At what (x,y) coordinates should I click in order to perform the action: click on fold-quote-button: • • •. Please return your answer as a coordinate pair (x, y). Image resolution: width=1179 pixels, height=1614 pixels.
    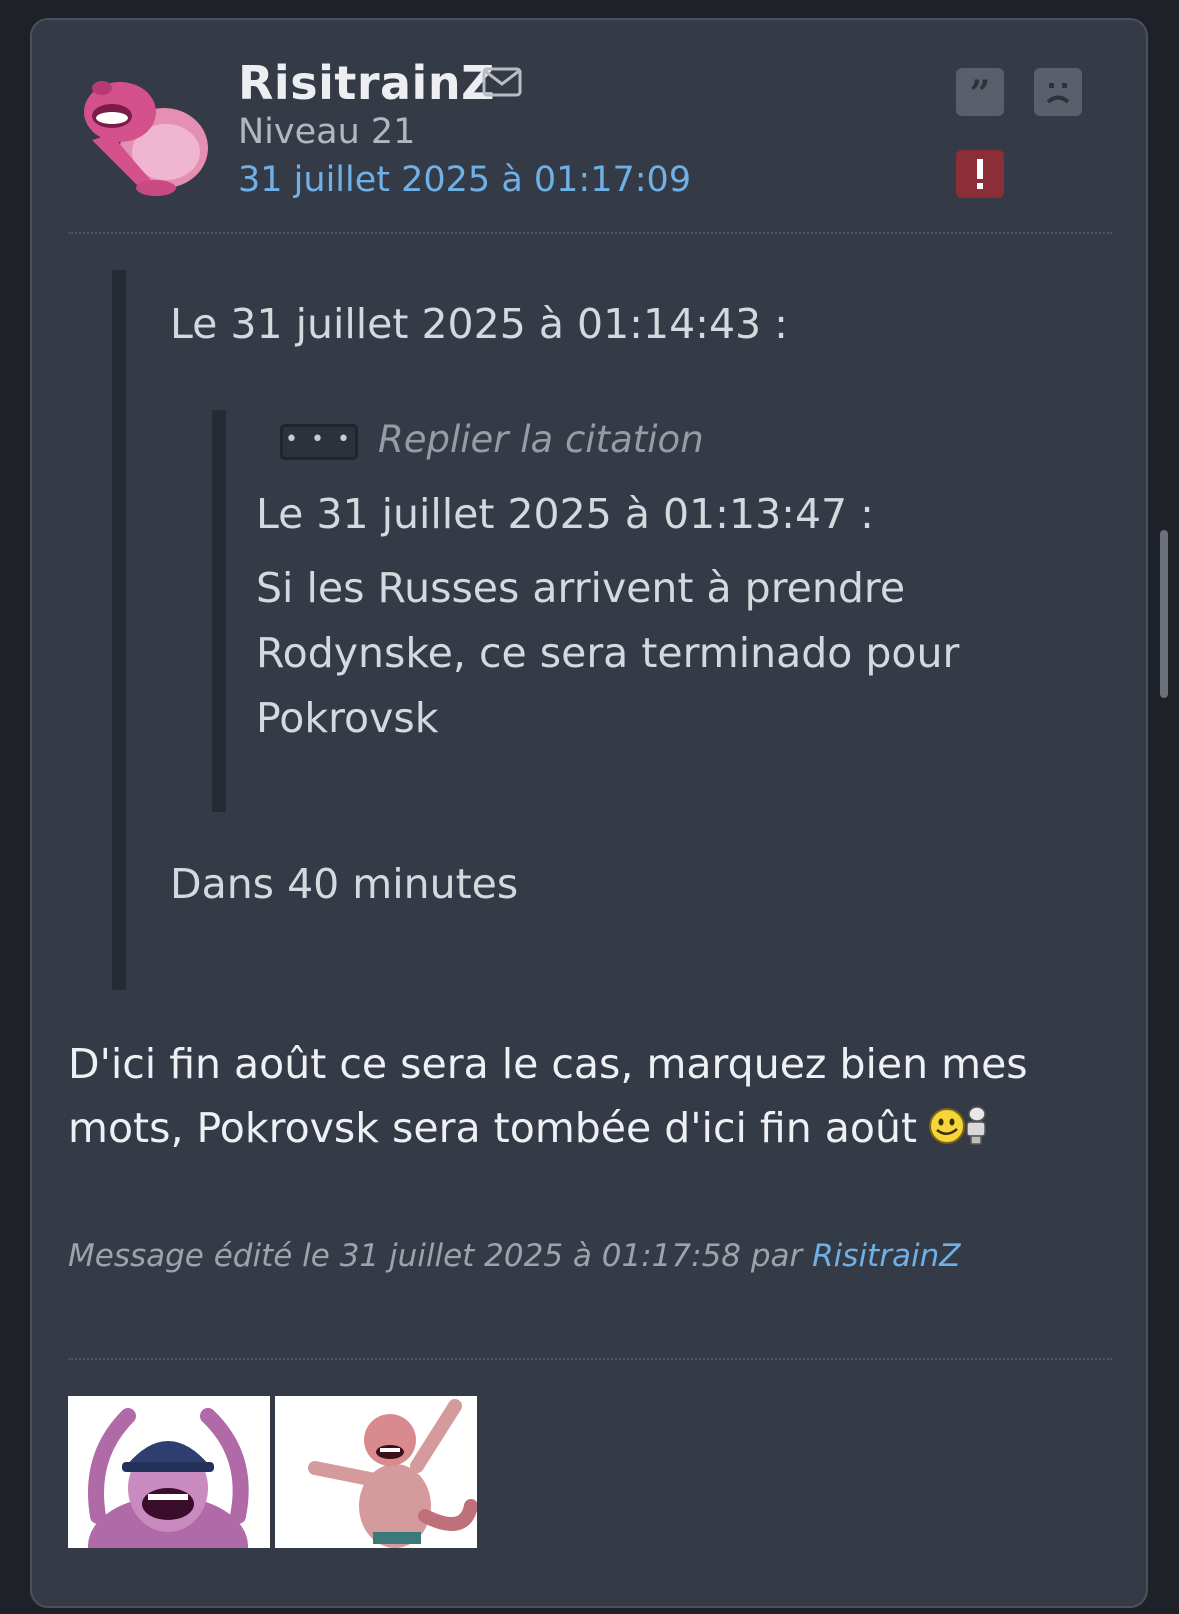
    Looking at the image, I should click on (319, 442).